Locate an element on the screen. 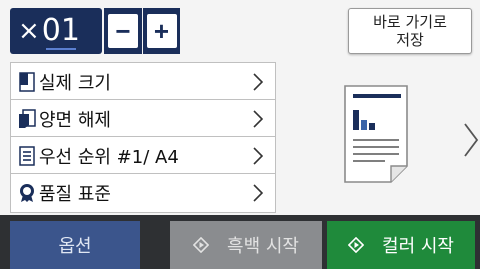 This screenshot has width=480, height=269. setting-label-quality: 품질 표준 is located at coordinates (75, 194).